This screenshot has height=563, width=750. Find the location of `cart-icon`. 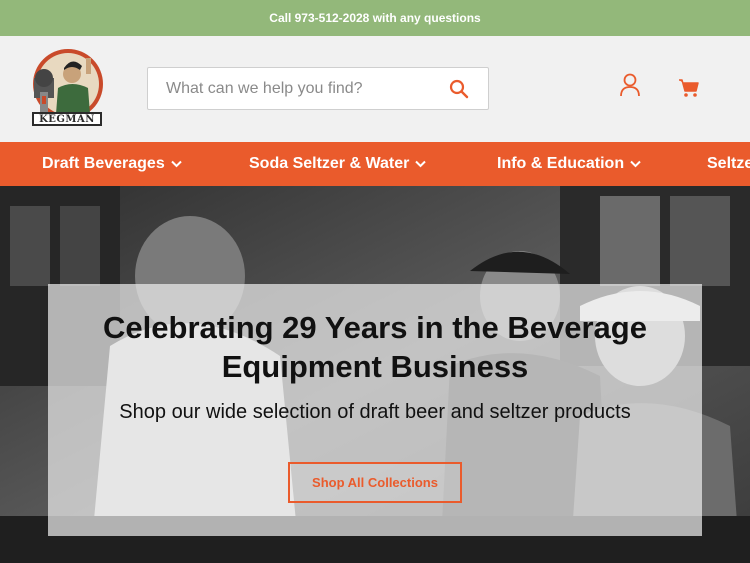

cart-icon is located at coordinates (689, 88).